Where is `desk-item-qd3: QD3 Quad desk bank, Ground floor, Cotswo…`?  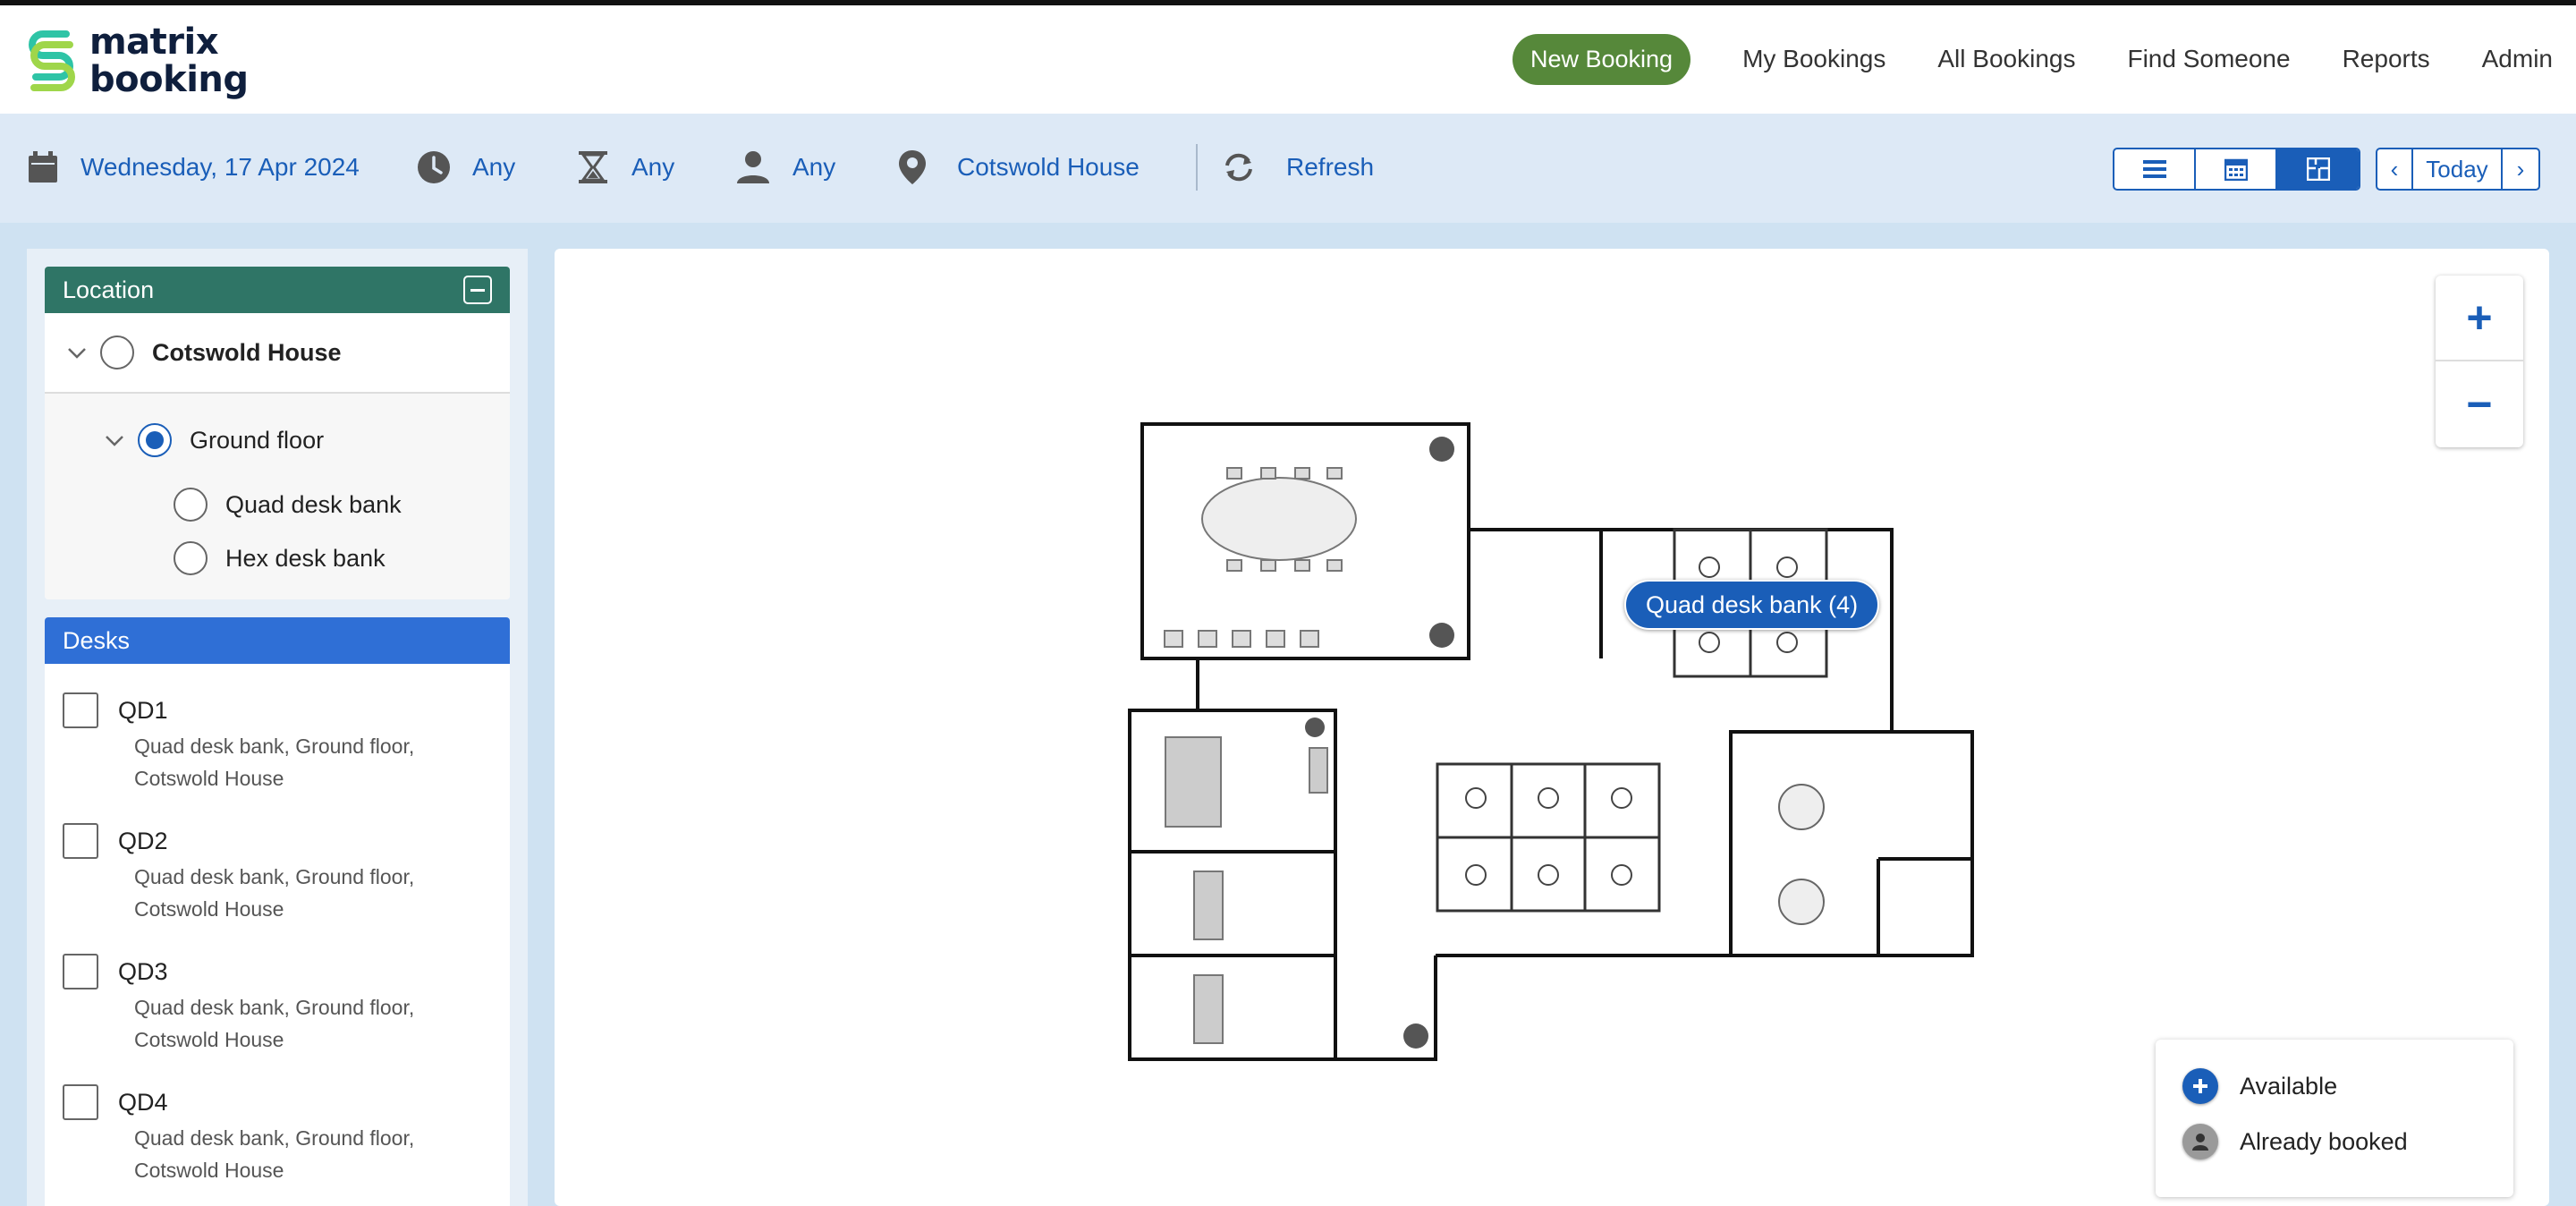 desk-item-qd3: QD3 Quad desk bank, Ground floor, Cotswo… is located at coordinates (277, 991).